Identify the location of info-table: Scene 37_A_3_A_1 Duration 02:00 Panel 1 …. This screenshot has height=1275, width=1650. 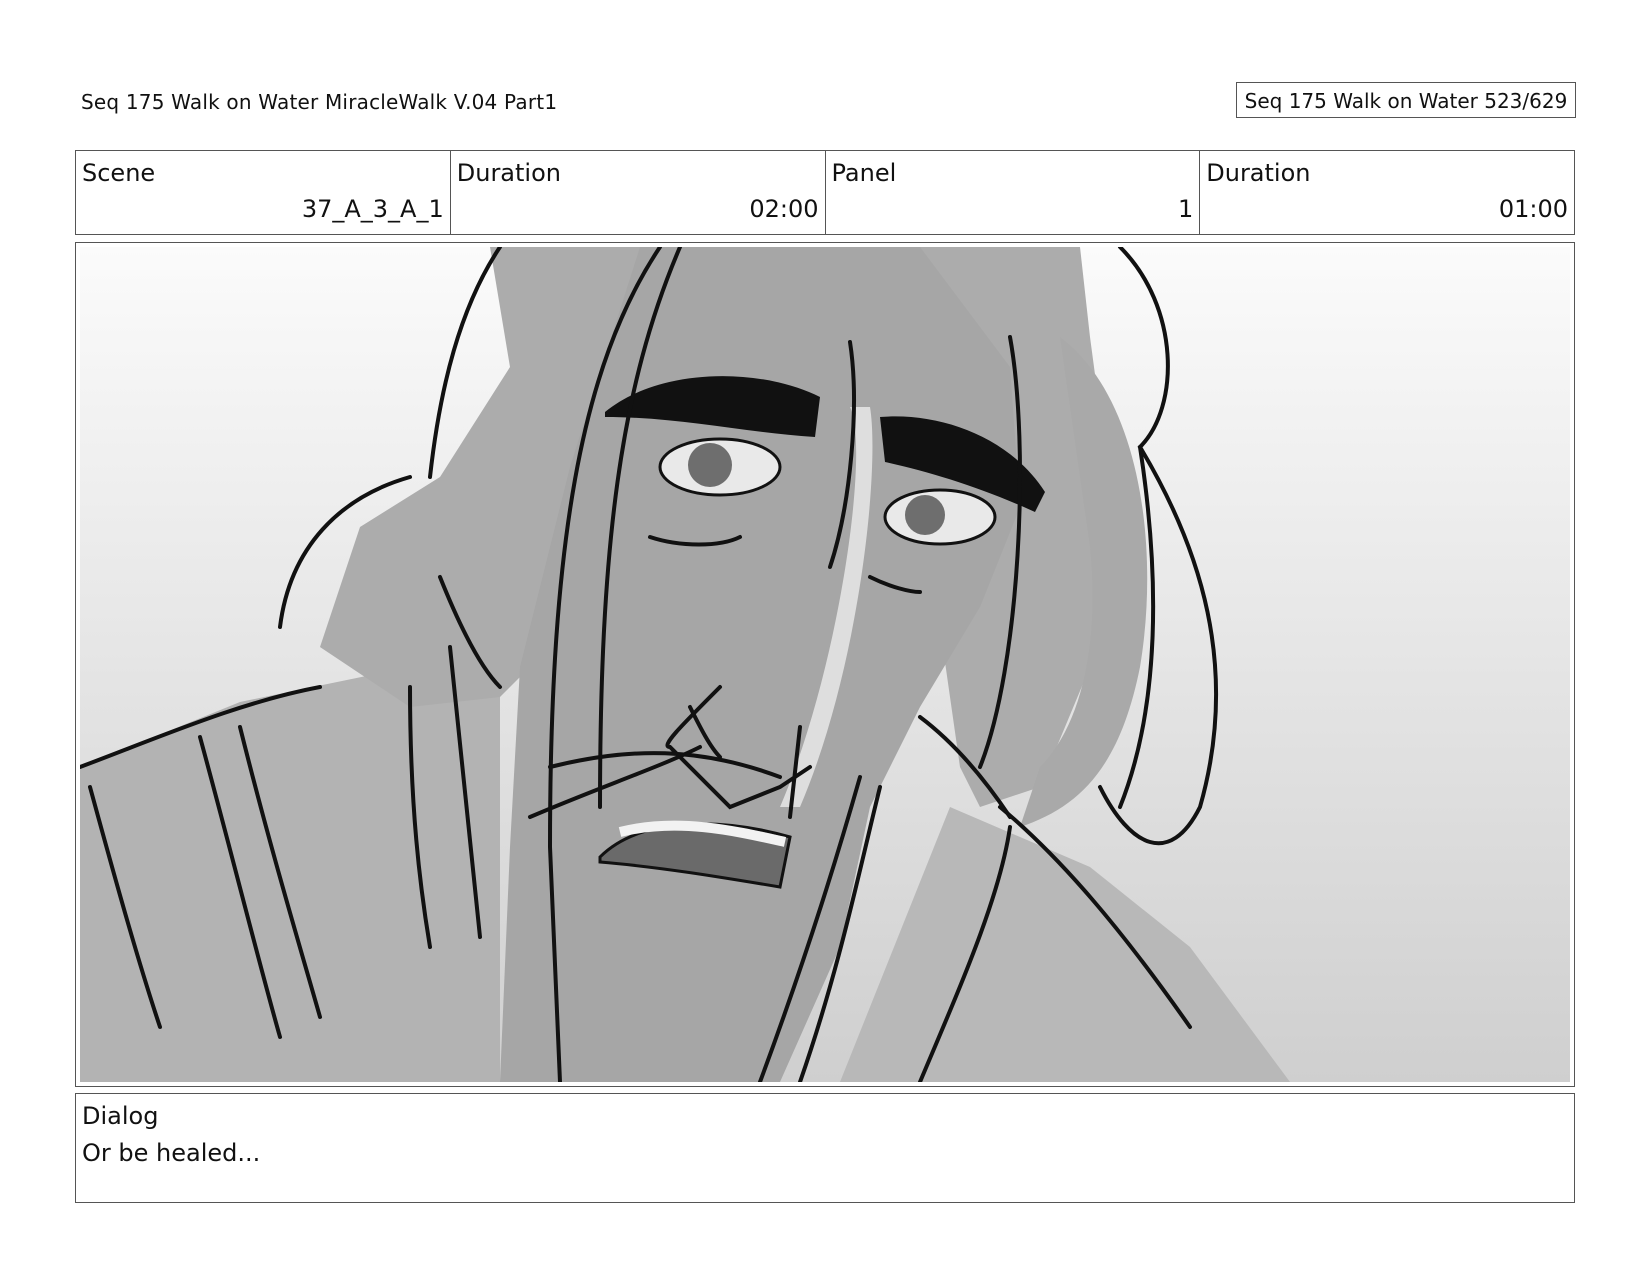
(825, 192).